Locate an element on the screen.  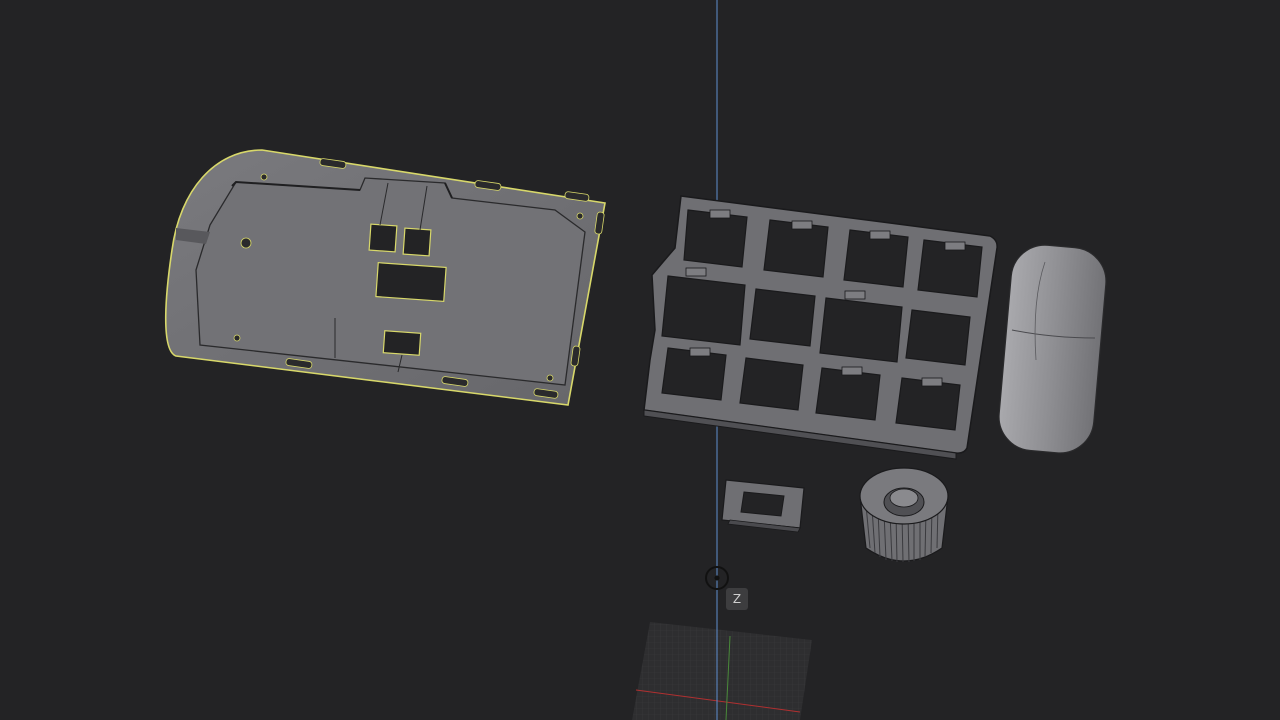
ground-grid is located at coordinates (722, 671).